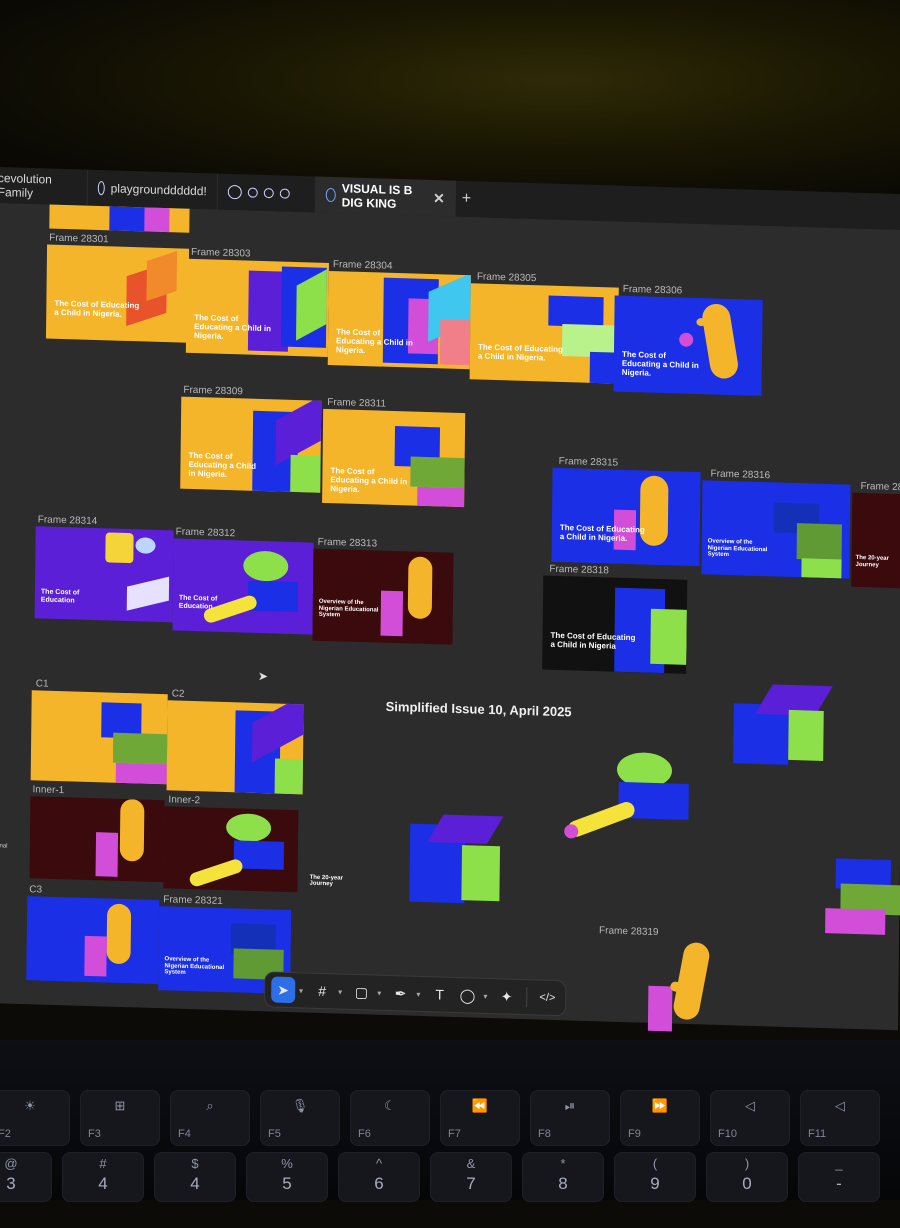  I want to click on fn-key-f4: ⌕ F4, so click(210, 1118).